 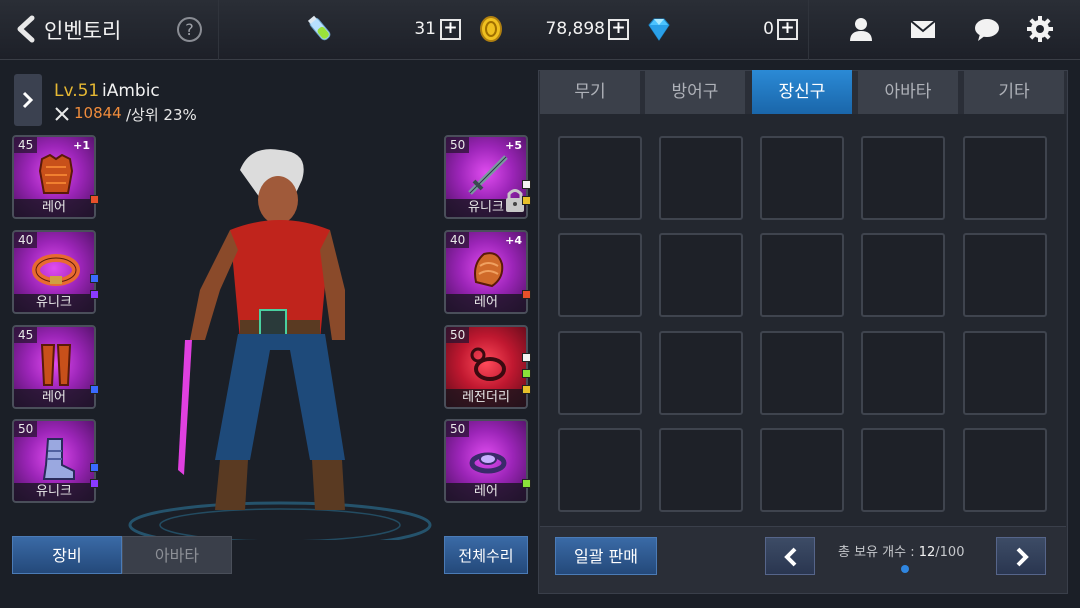 What do you see at coordinates (540, 30) in the screenshot?
I see `top-bar: 인벤토리 ? 31 + 78,898 + 0 +` at bounding box center [540, 30].